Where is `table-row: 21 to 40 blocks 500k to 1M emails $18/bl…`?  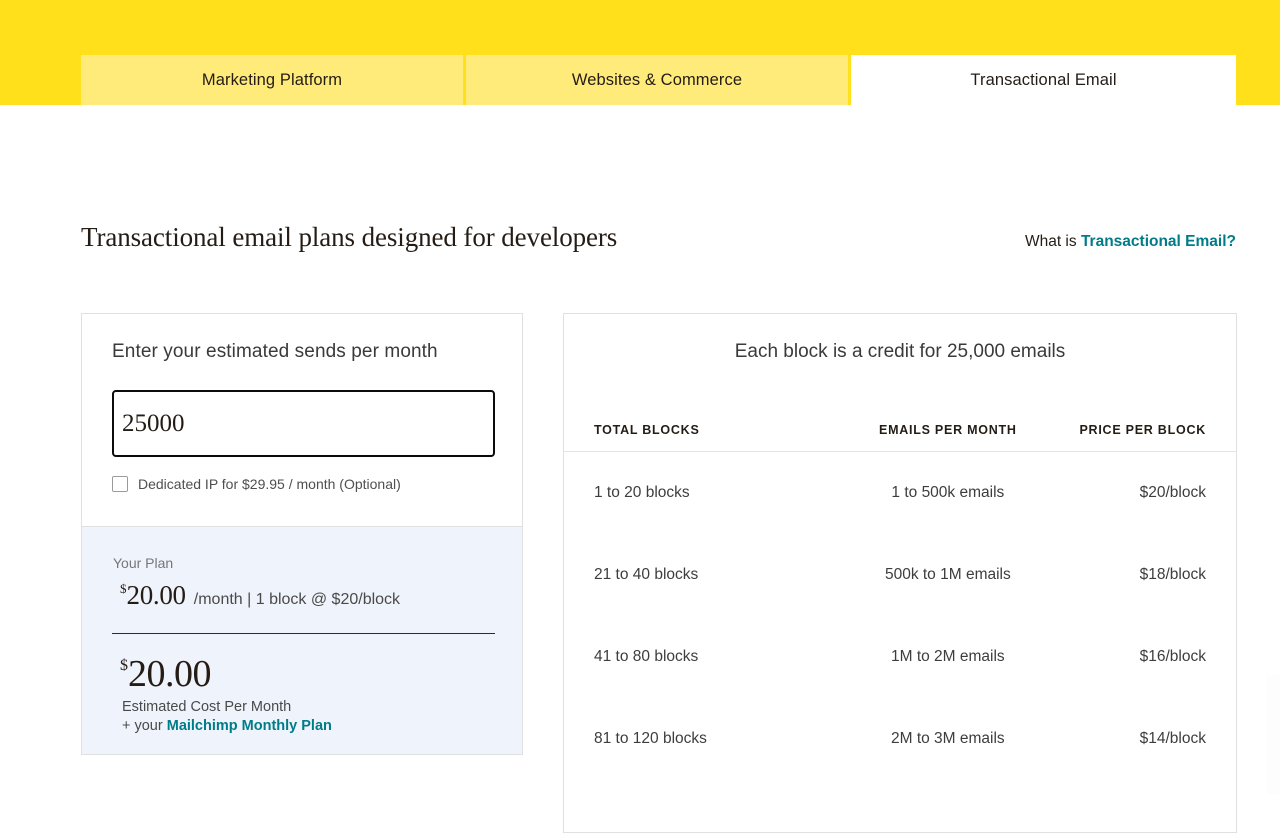
table-row: 21 to 40 blocks 500k to 1M emails $18/bl… is located at coordinates (900, 575).